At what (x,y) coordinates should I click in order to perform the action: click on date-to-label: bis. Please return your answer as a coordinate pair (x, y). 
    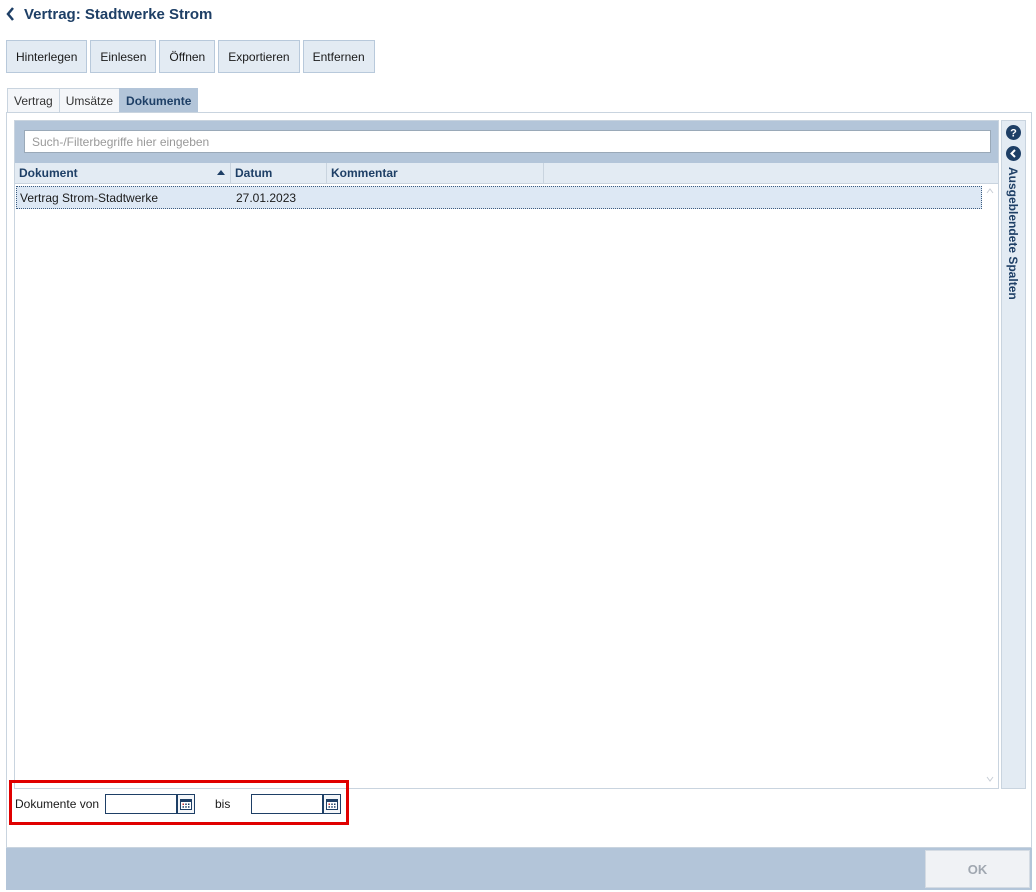
    Looking at the image, I should click on (223, 804).